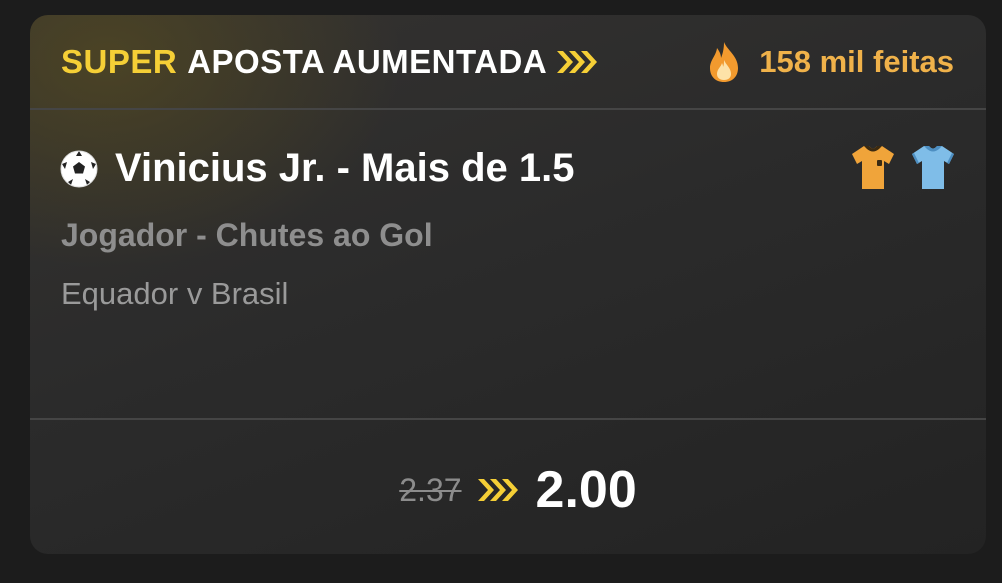  What do you see at coordinates (873, 169) in the screenshot?
I see `home-jersey-icon` at bounding box center [873, 169].